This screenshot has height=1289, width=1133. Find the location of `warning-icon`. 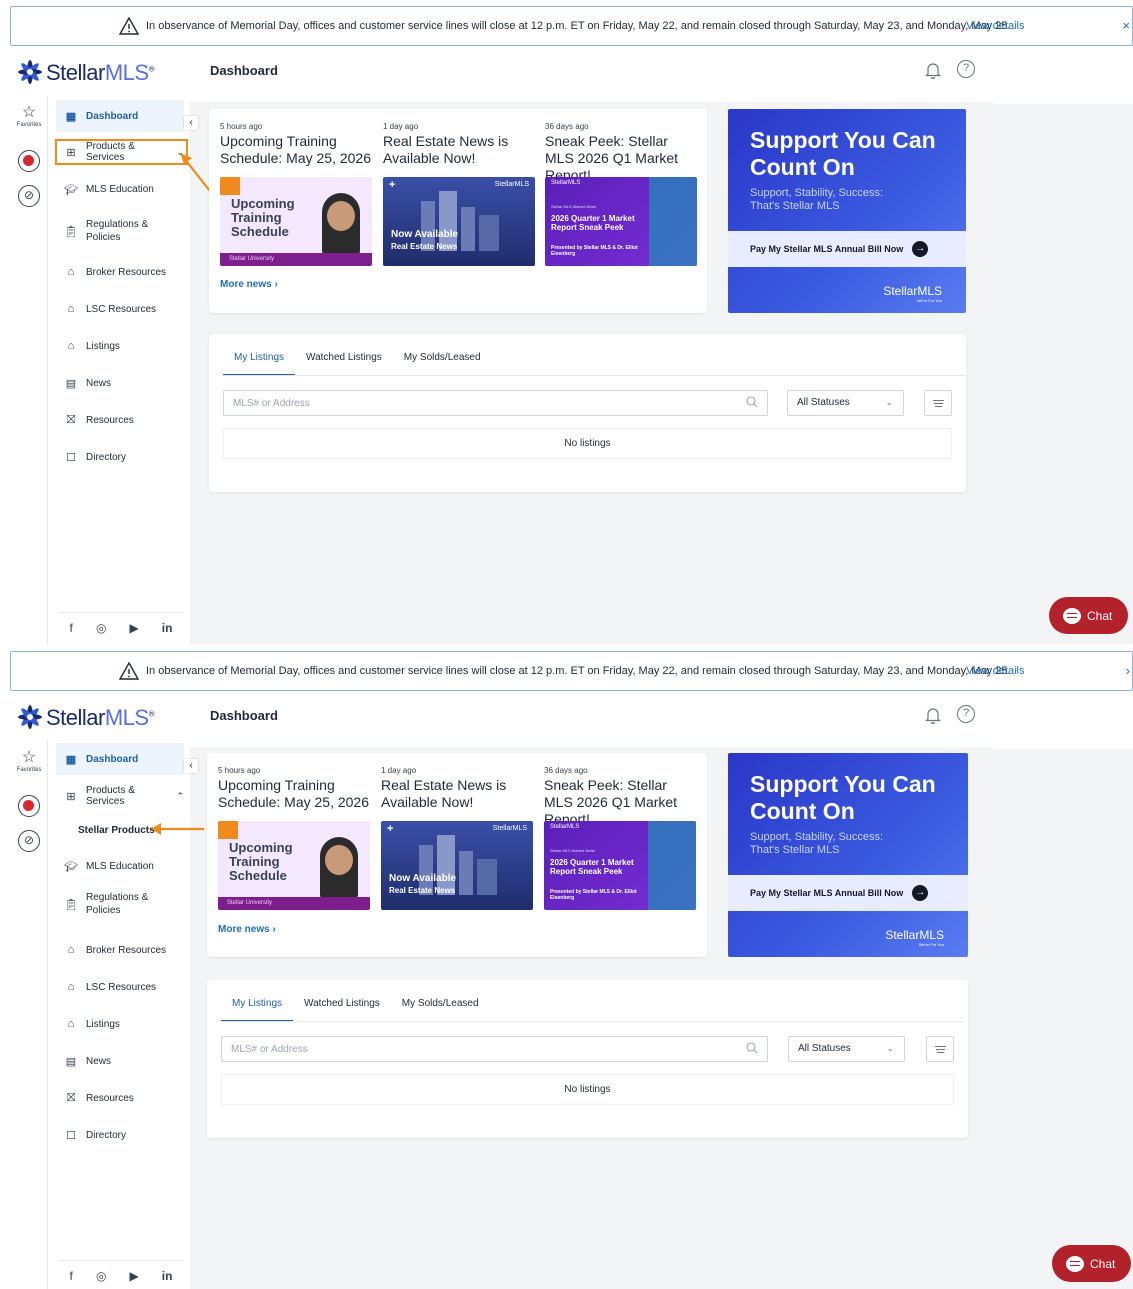

warning-icon is located at coordinates (129, 671).